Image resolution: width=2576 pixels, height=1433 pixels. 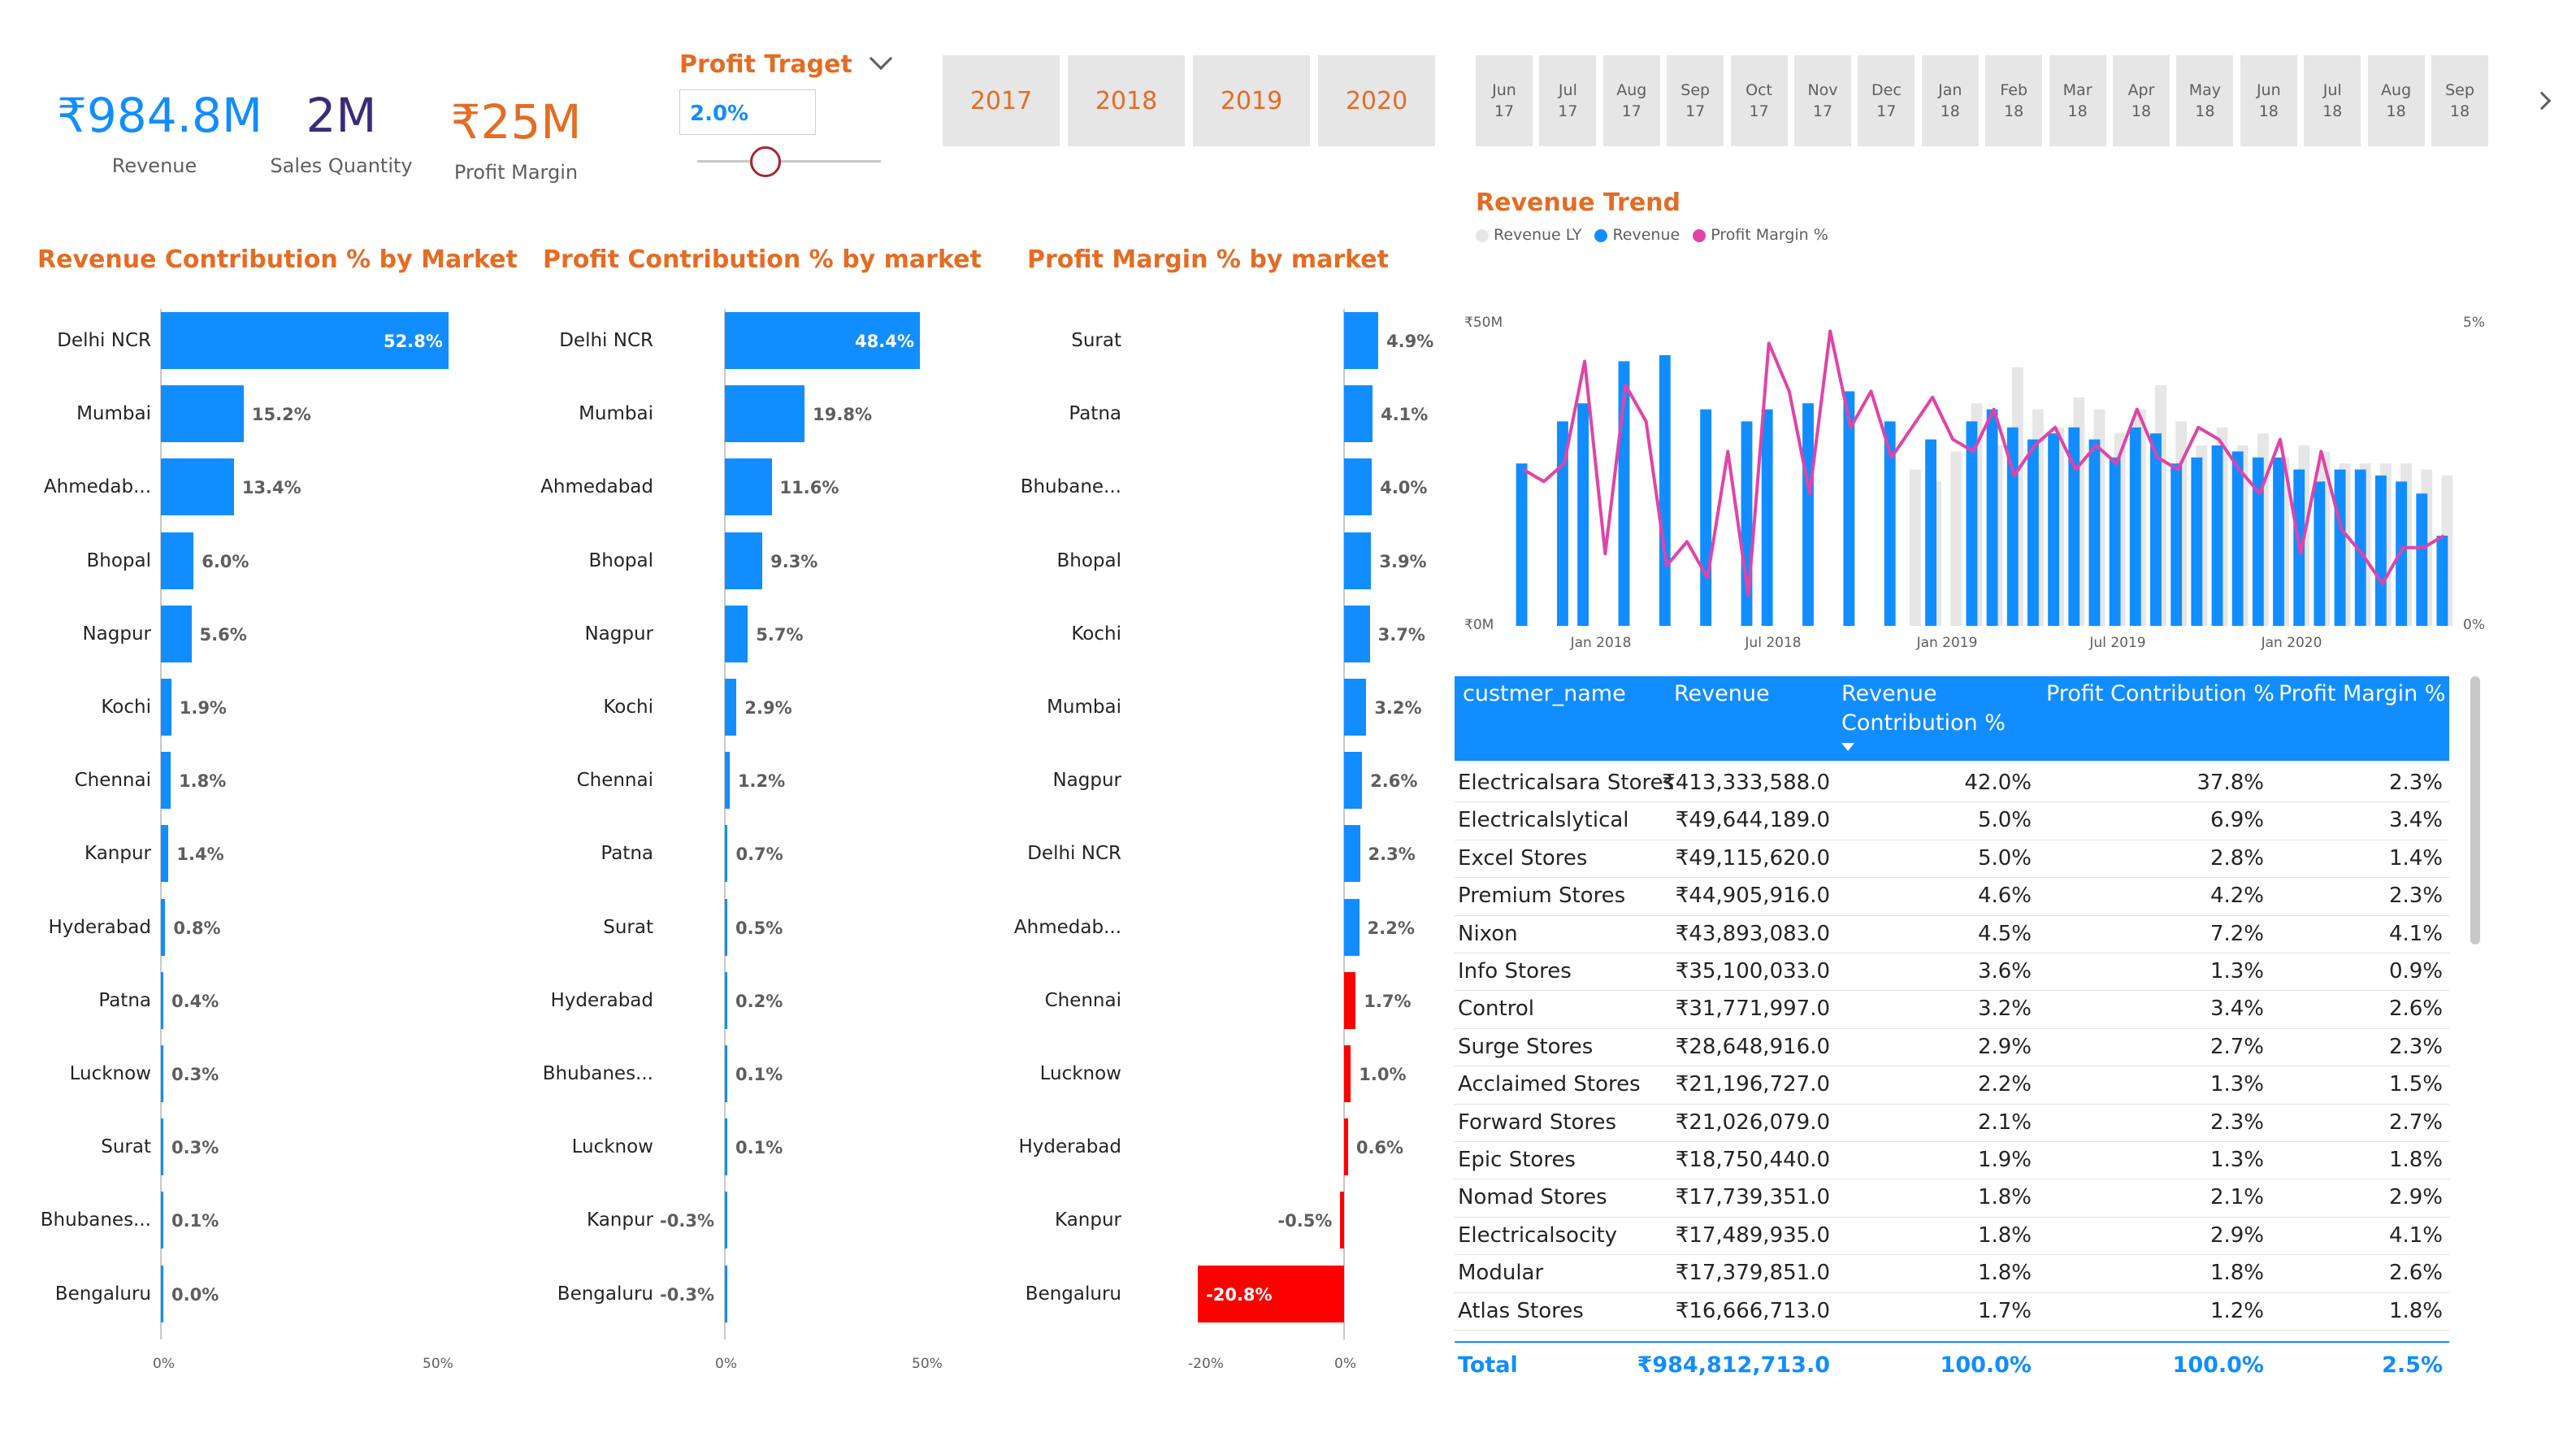 What do you see at coordinates (789, 161) in the screenshot?
I see `profit-target-slider-track` at bounding box center [789, 161].